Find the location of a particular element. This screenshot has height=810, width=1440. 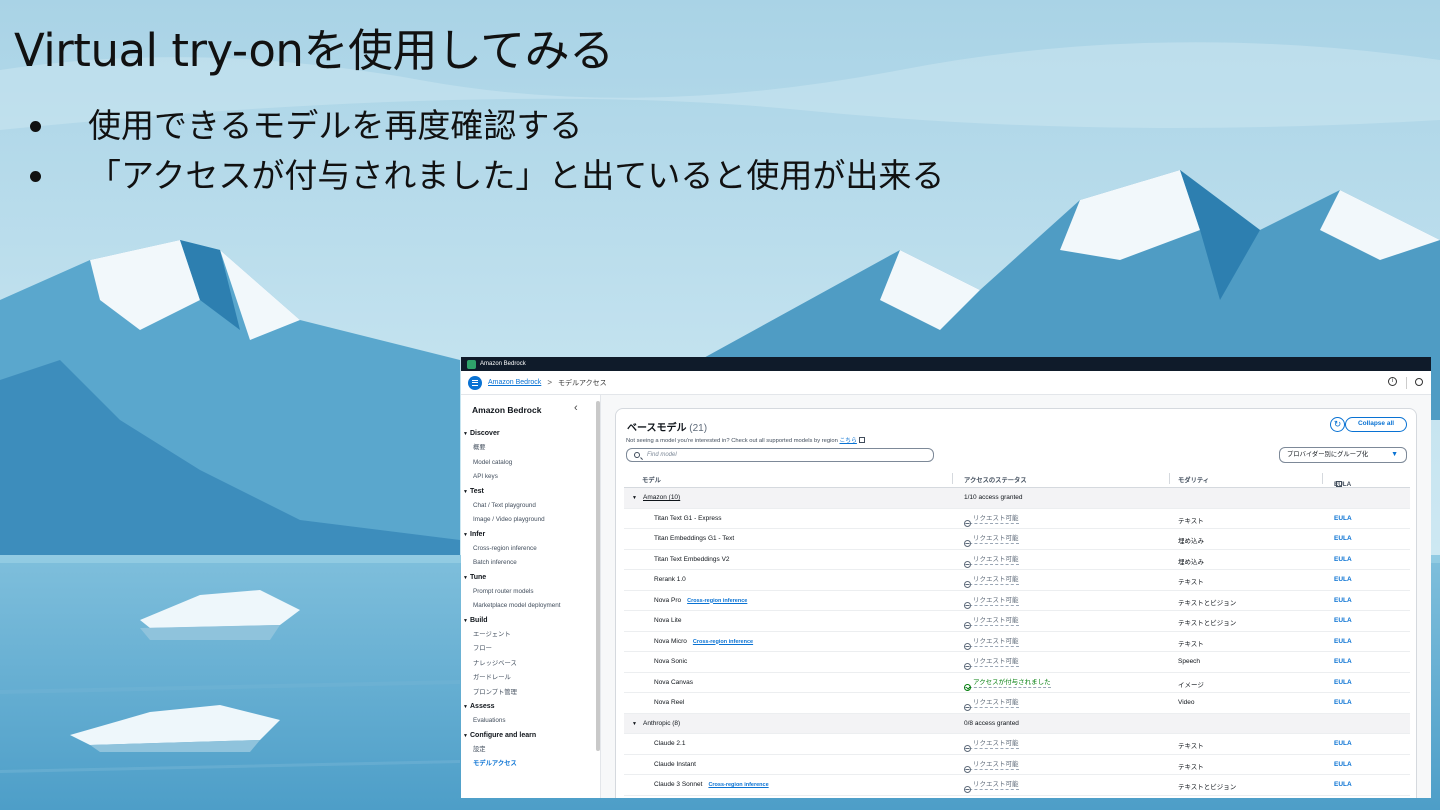

provider-group-row: ▼ Amazon (10) 1/10 access granted is located at coordinates (1017, 498).